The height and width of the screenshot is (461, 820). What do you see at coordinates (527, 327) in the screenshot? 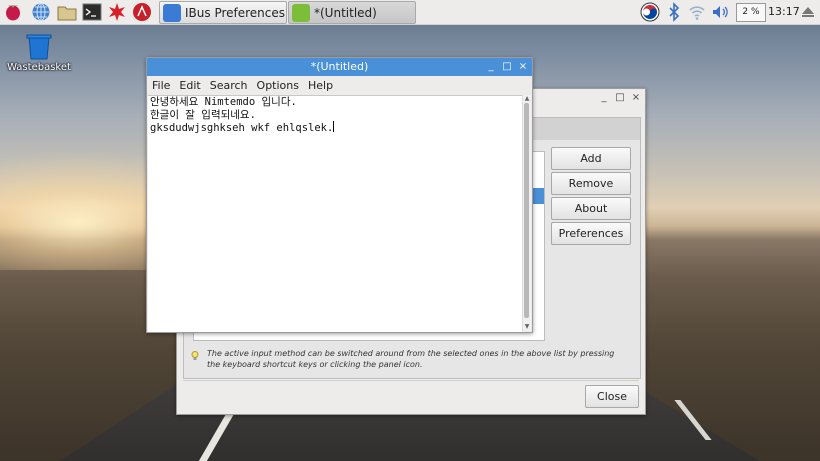
I see `scroll-down-arrow: ▼` at bounding box center [527, 327].